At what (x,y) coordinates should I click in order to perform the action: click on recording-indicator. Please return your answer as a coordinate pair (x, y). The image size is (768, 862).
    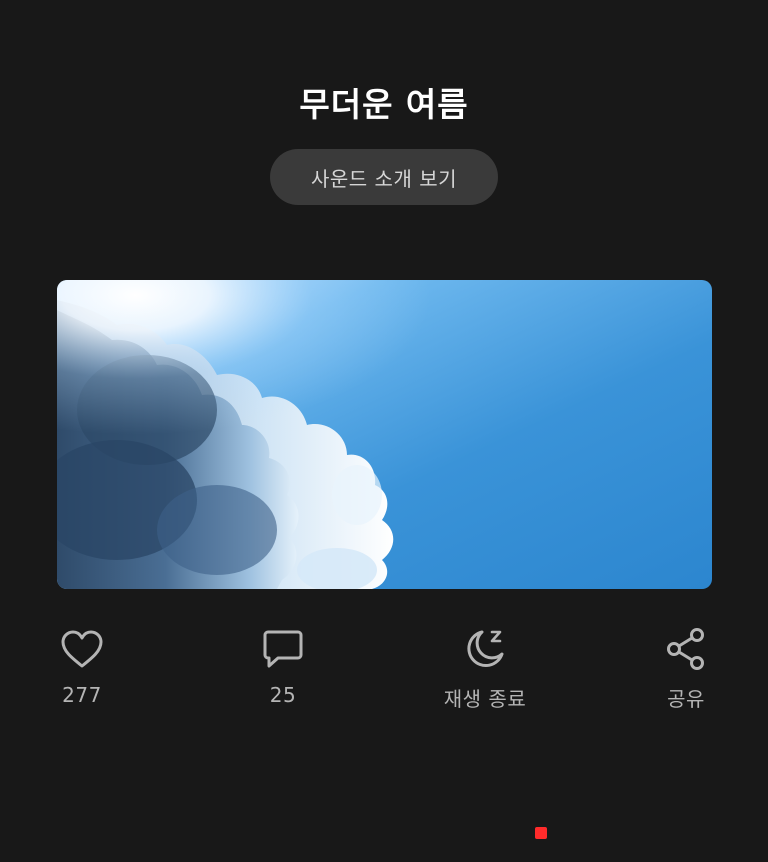
    Looking at the image, I should click on (541, 833).